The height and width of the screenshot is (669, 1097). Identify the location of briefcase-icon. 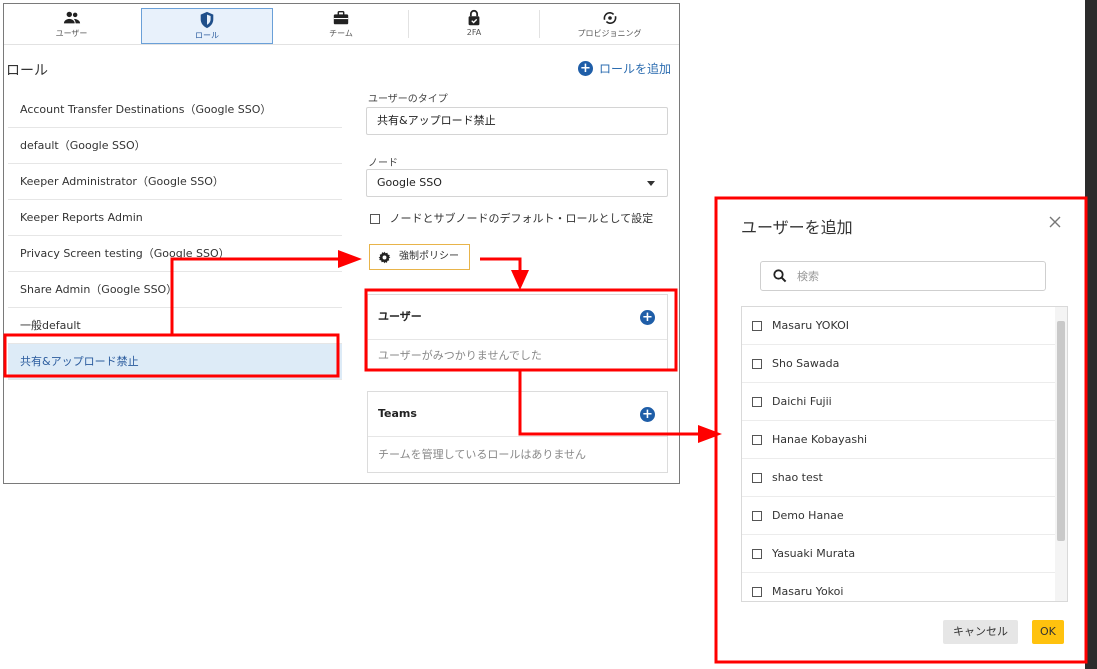
(341, 17).